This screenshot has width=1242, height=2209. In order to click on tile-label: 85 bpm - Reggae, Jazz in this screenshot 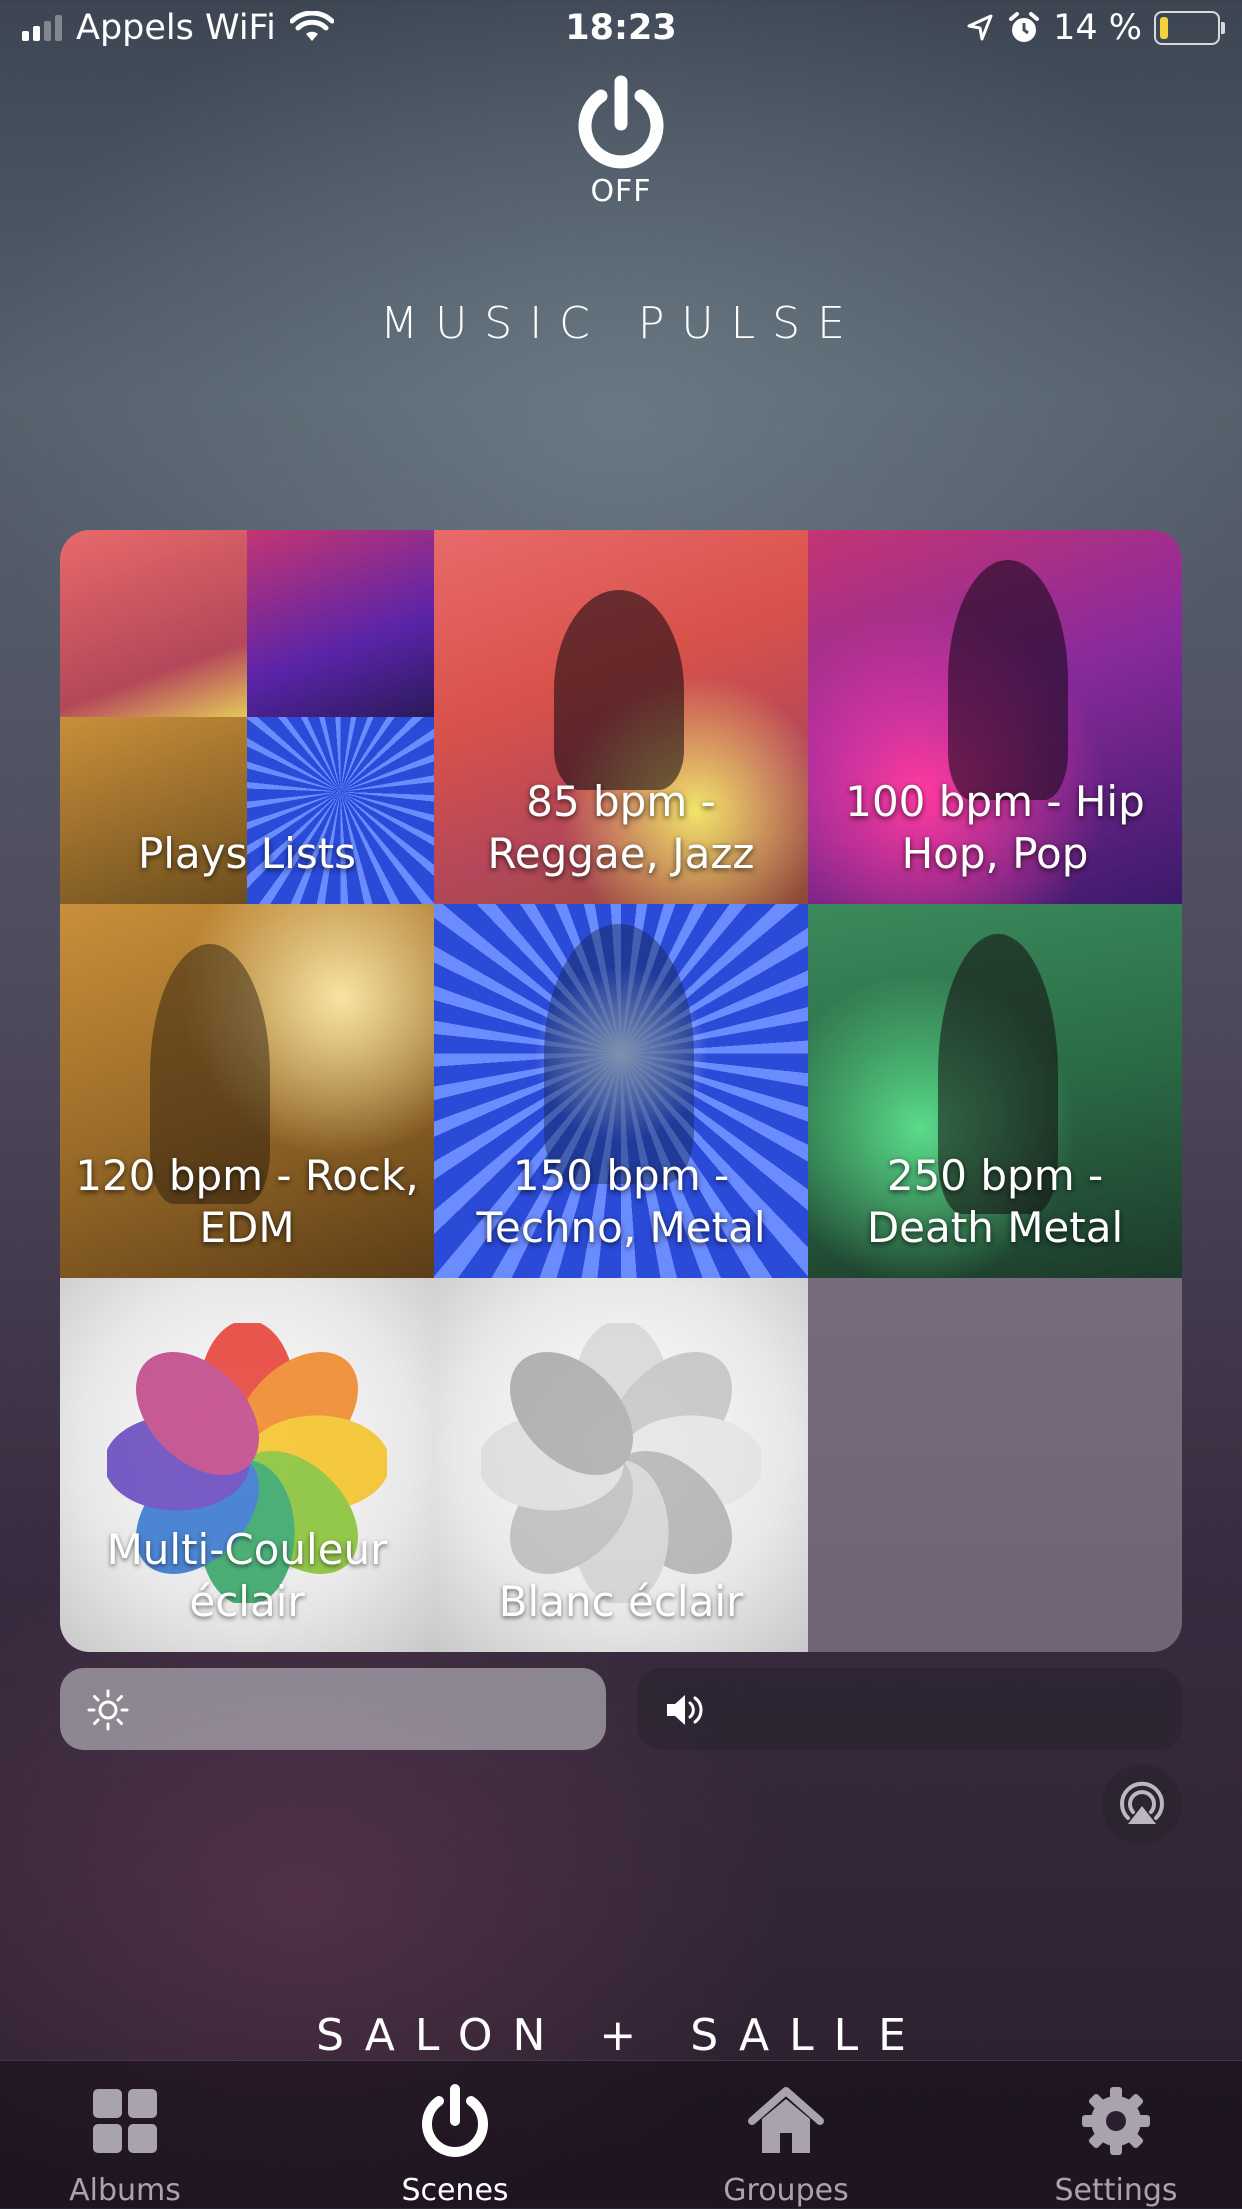, I will do `click(621, 827)`.